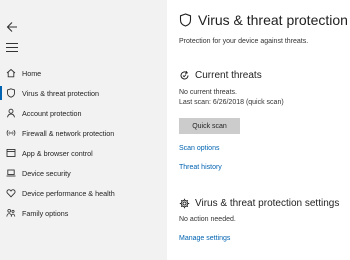 The height and width of the screenshot is (260, 350). I want to click on sidebar-item-virus-threat-protection: Virus & threat protection, so click(83, 93).